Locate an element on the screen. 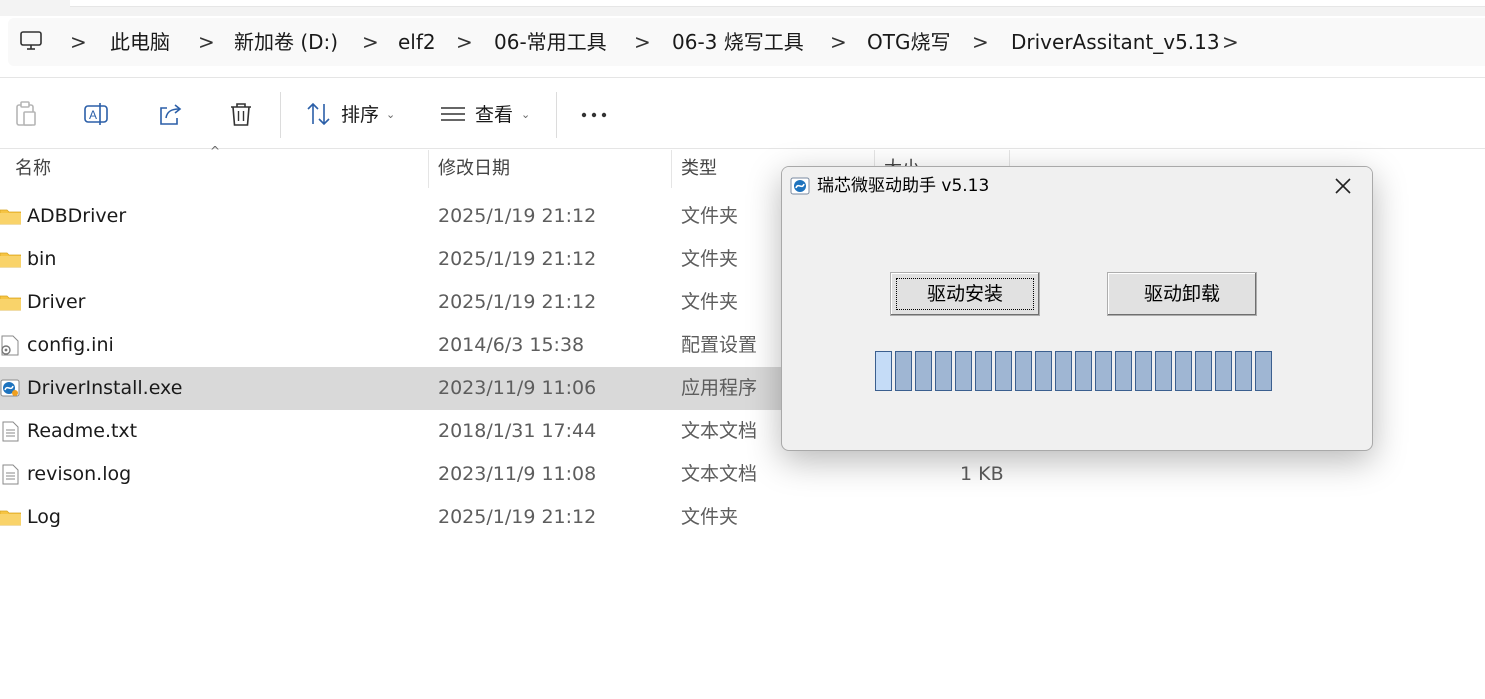 The width and height of the screenshot is (1485, 699). file-name: Readme.txt is located at coordinates (82, 431).